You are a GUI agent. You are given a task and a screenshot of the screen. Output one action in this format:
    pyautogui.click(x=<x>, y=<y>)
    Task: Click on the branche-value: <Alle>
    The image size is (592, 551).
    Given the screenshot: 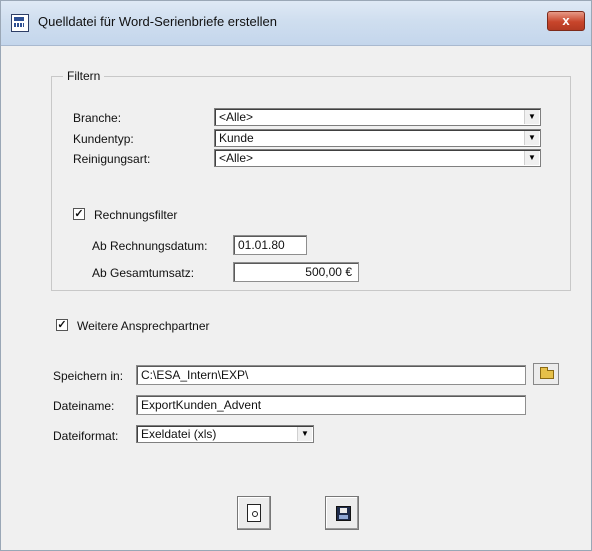 What is the action you would take?
    pyautogui.click(x=236, y=117)
    